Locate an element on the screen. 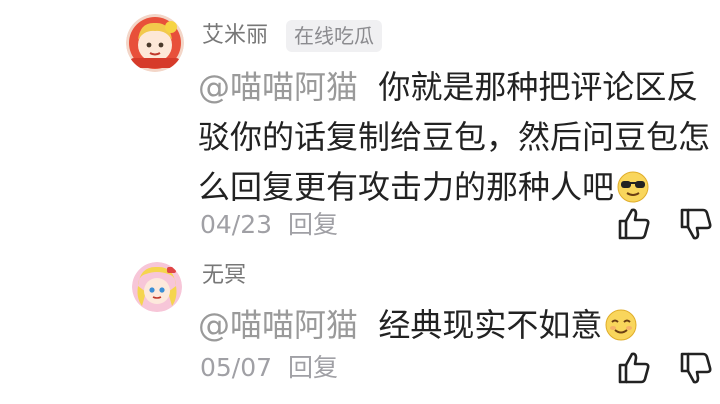 The width and height of the screenshot is (720, 404). comment-line: @喵喵阿猫 你就是那种把评论区反 is located at coordinates (453, 87).